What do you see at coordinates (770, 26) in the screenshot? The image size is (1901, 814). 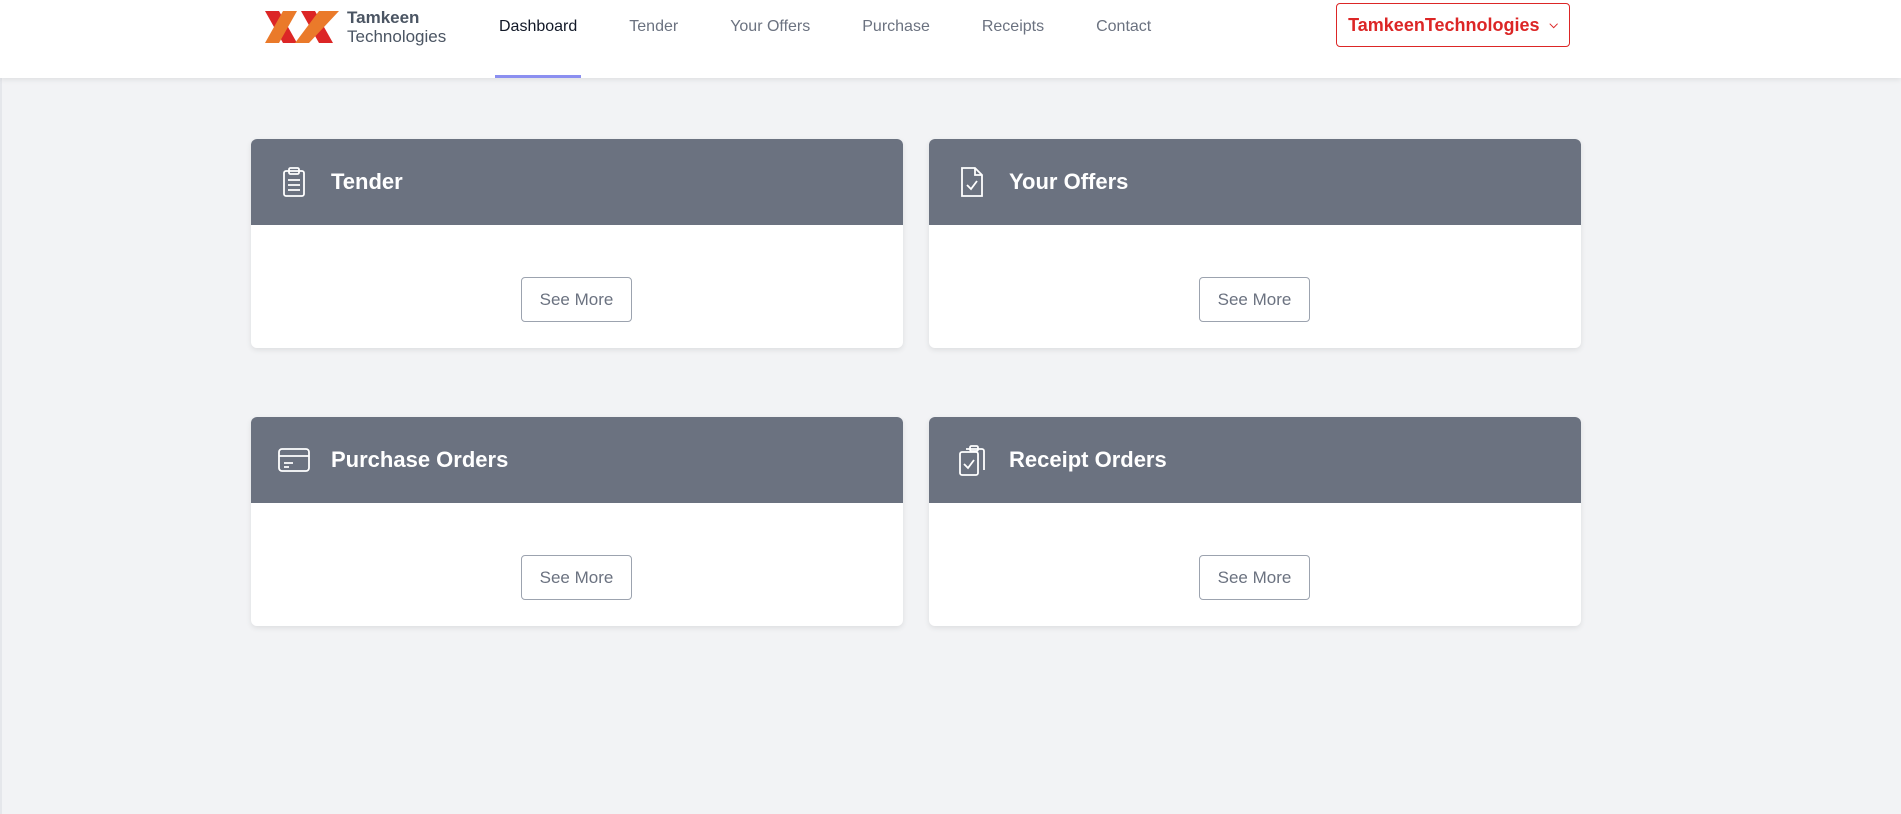 I see `nav-label: Your Offers` at bounding box center [770, 26].